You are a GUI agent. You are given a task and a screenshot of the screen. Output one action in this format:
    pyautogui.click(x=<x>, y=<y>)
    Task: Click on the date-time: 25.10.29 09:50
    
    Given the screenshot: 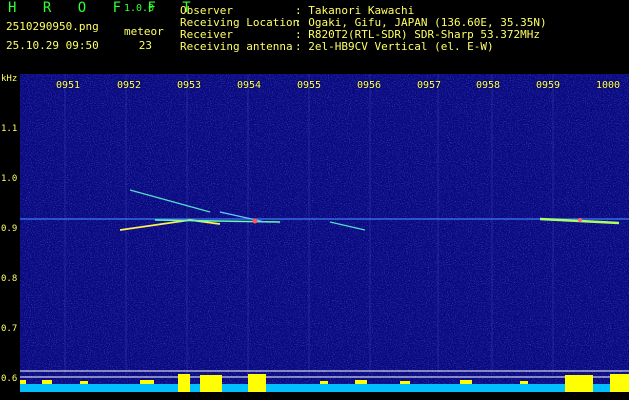 What is the action you would take?
    pyautogui.click(x=52, y=45)
    